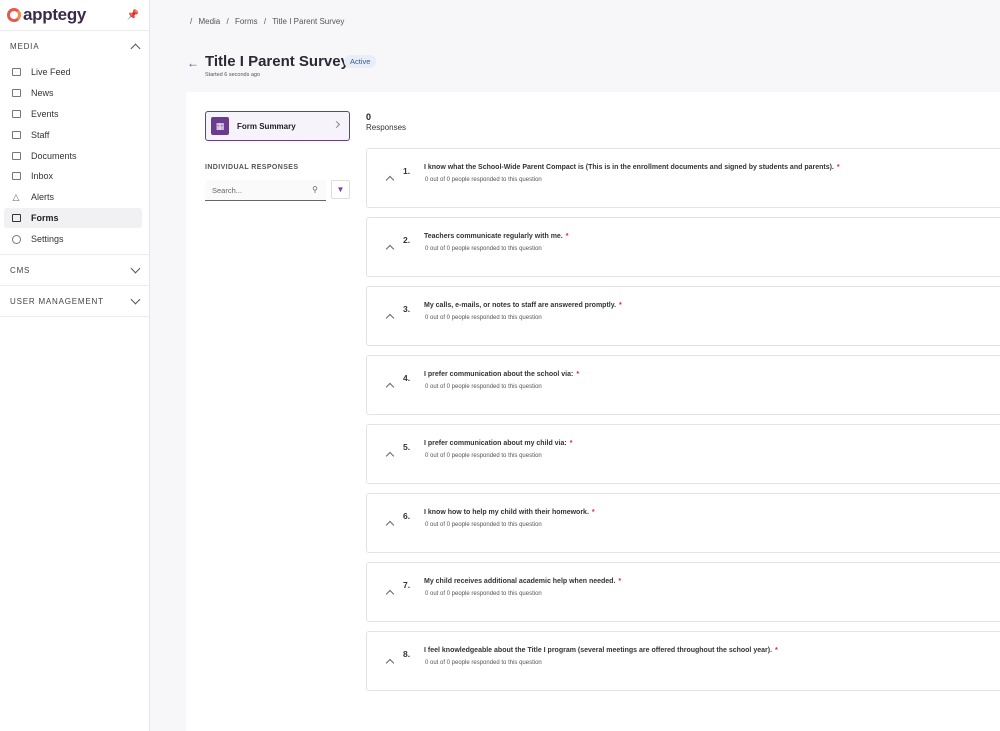 The image size is (1000, 731). I want to click on staff-icon, so click(16, 135).